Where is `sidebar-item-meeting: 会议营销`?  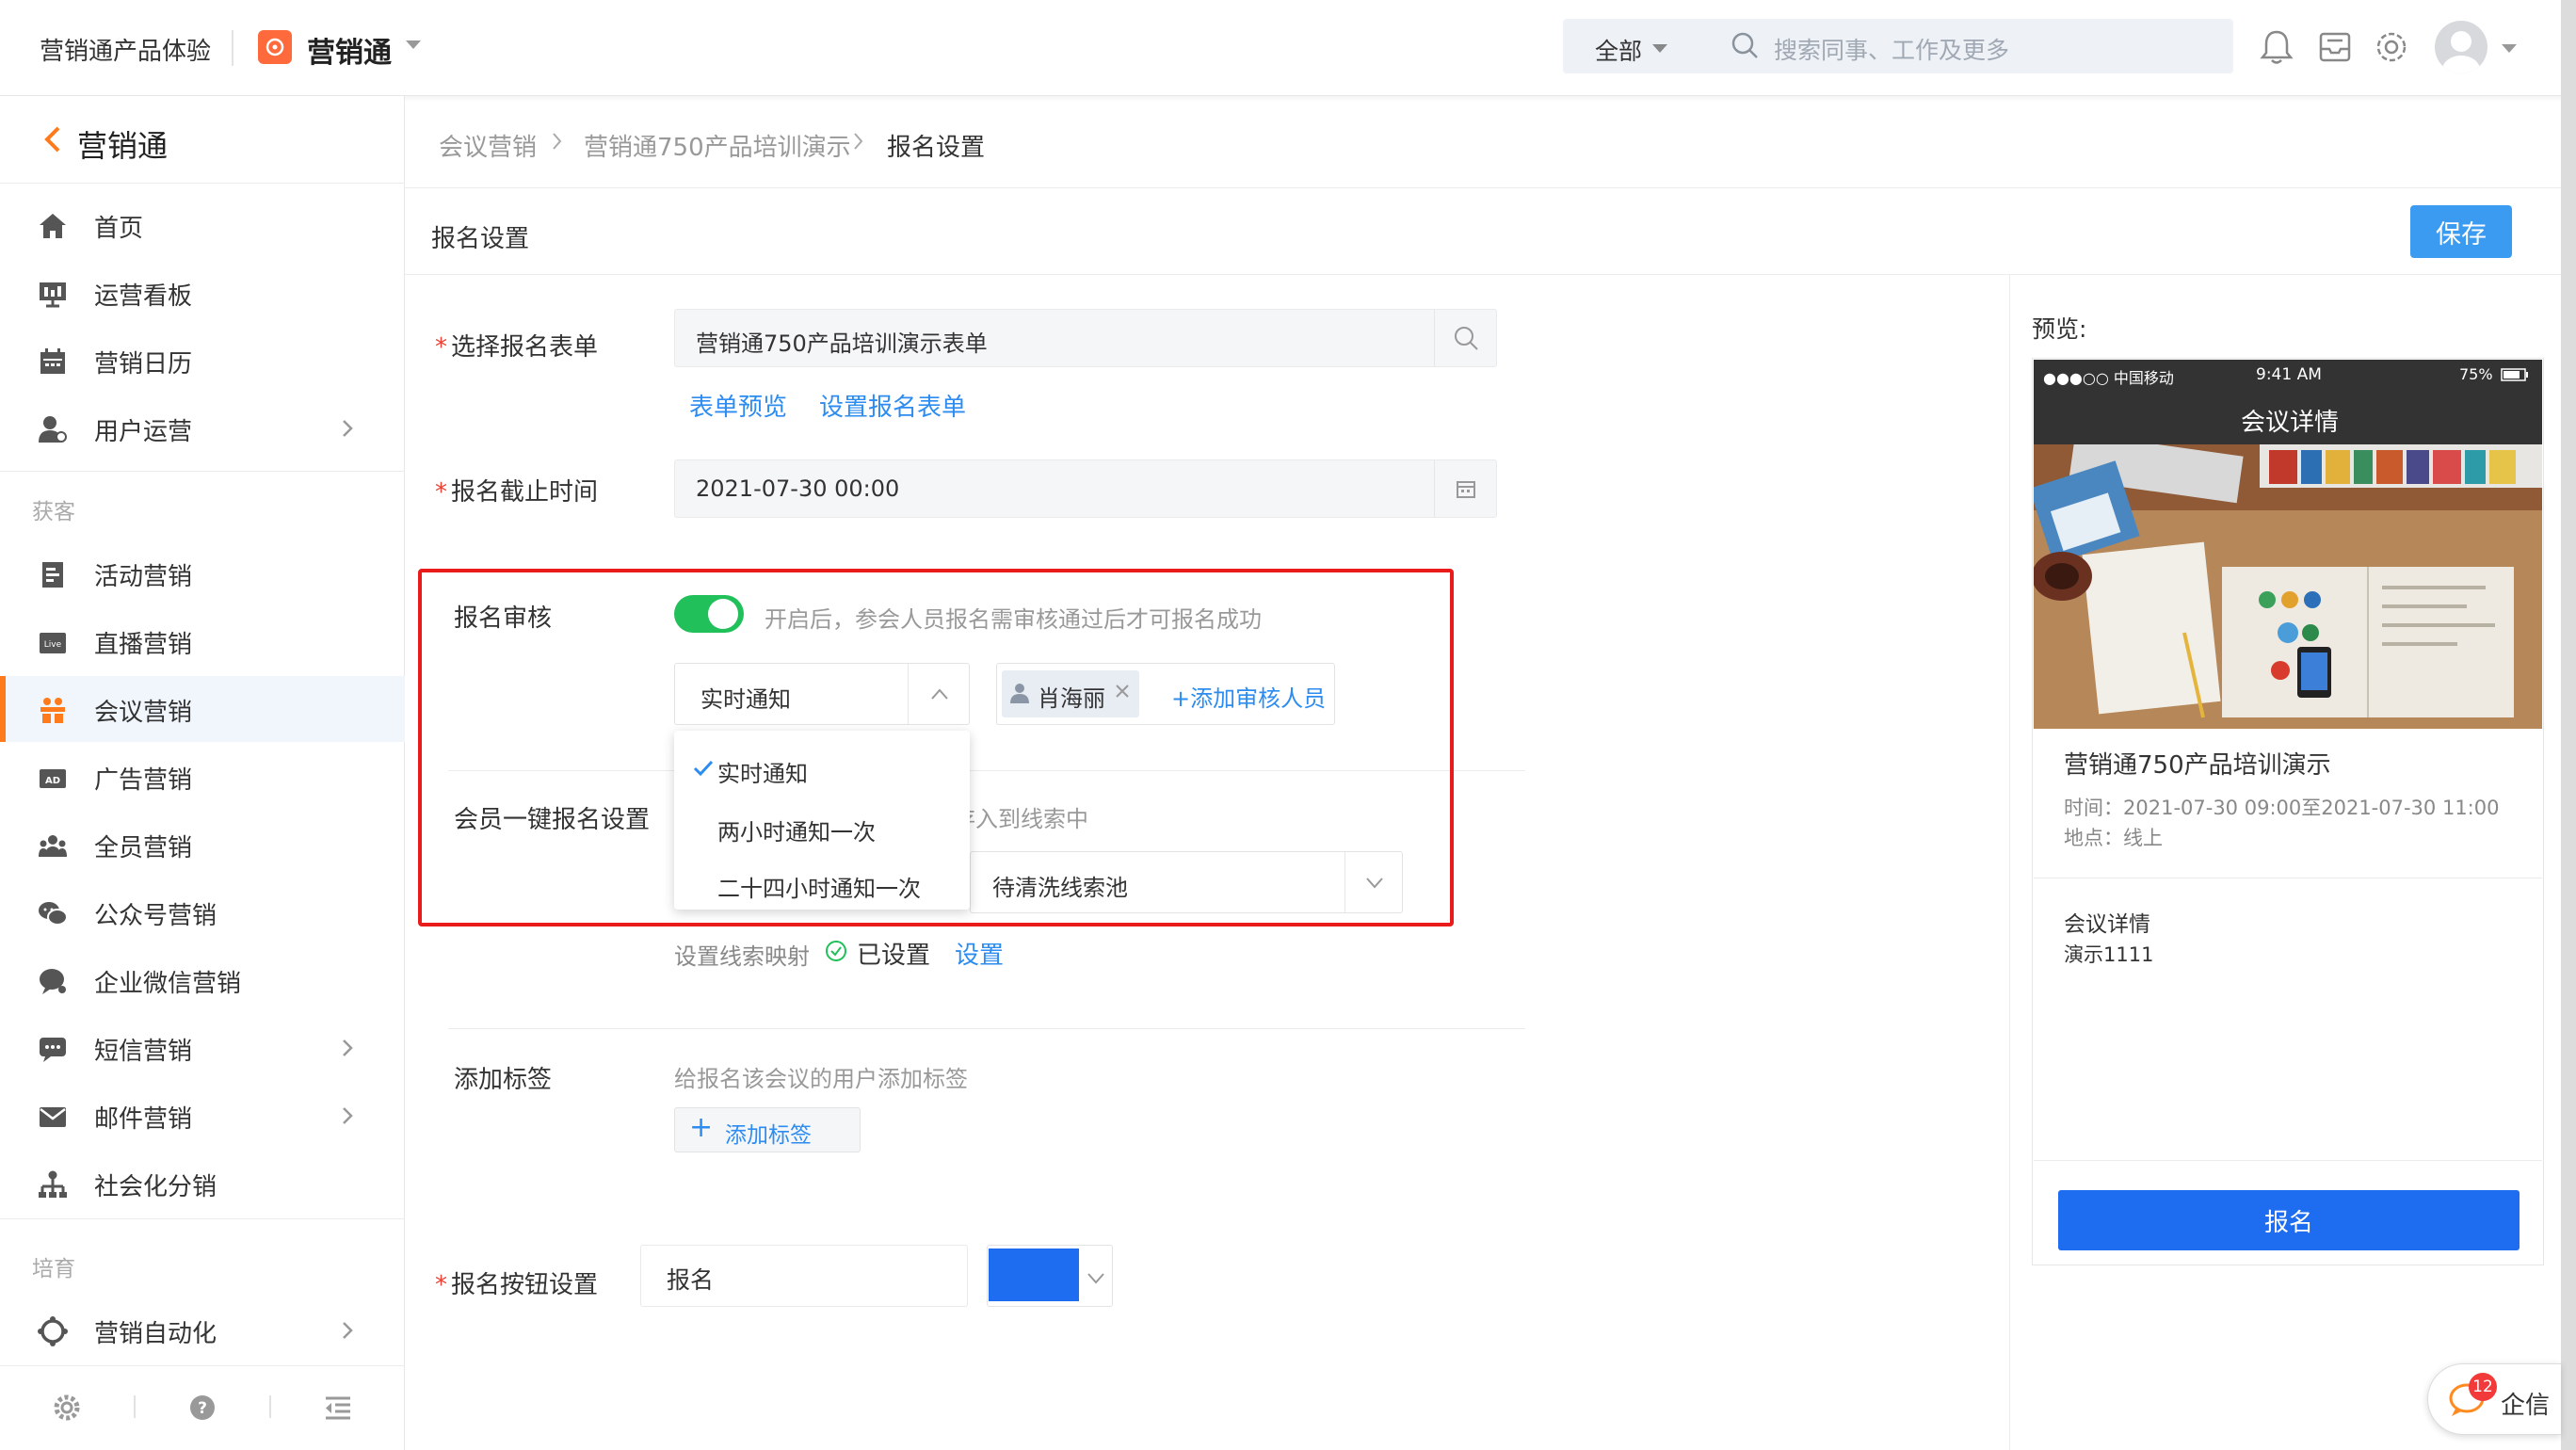
sidebar-item-meeting: 会议营销 is located at coordinates (202, 709).